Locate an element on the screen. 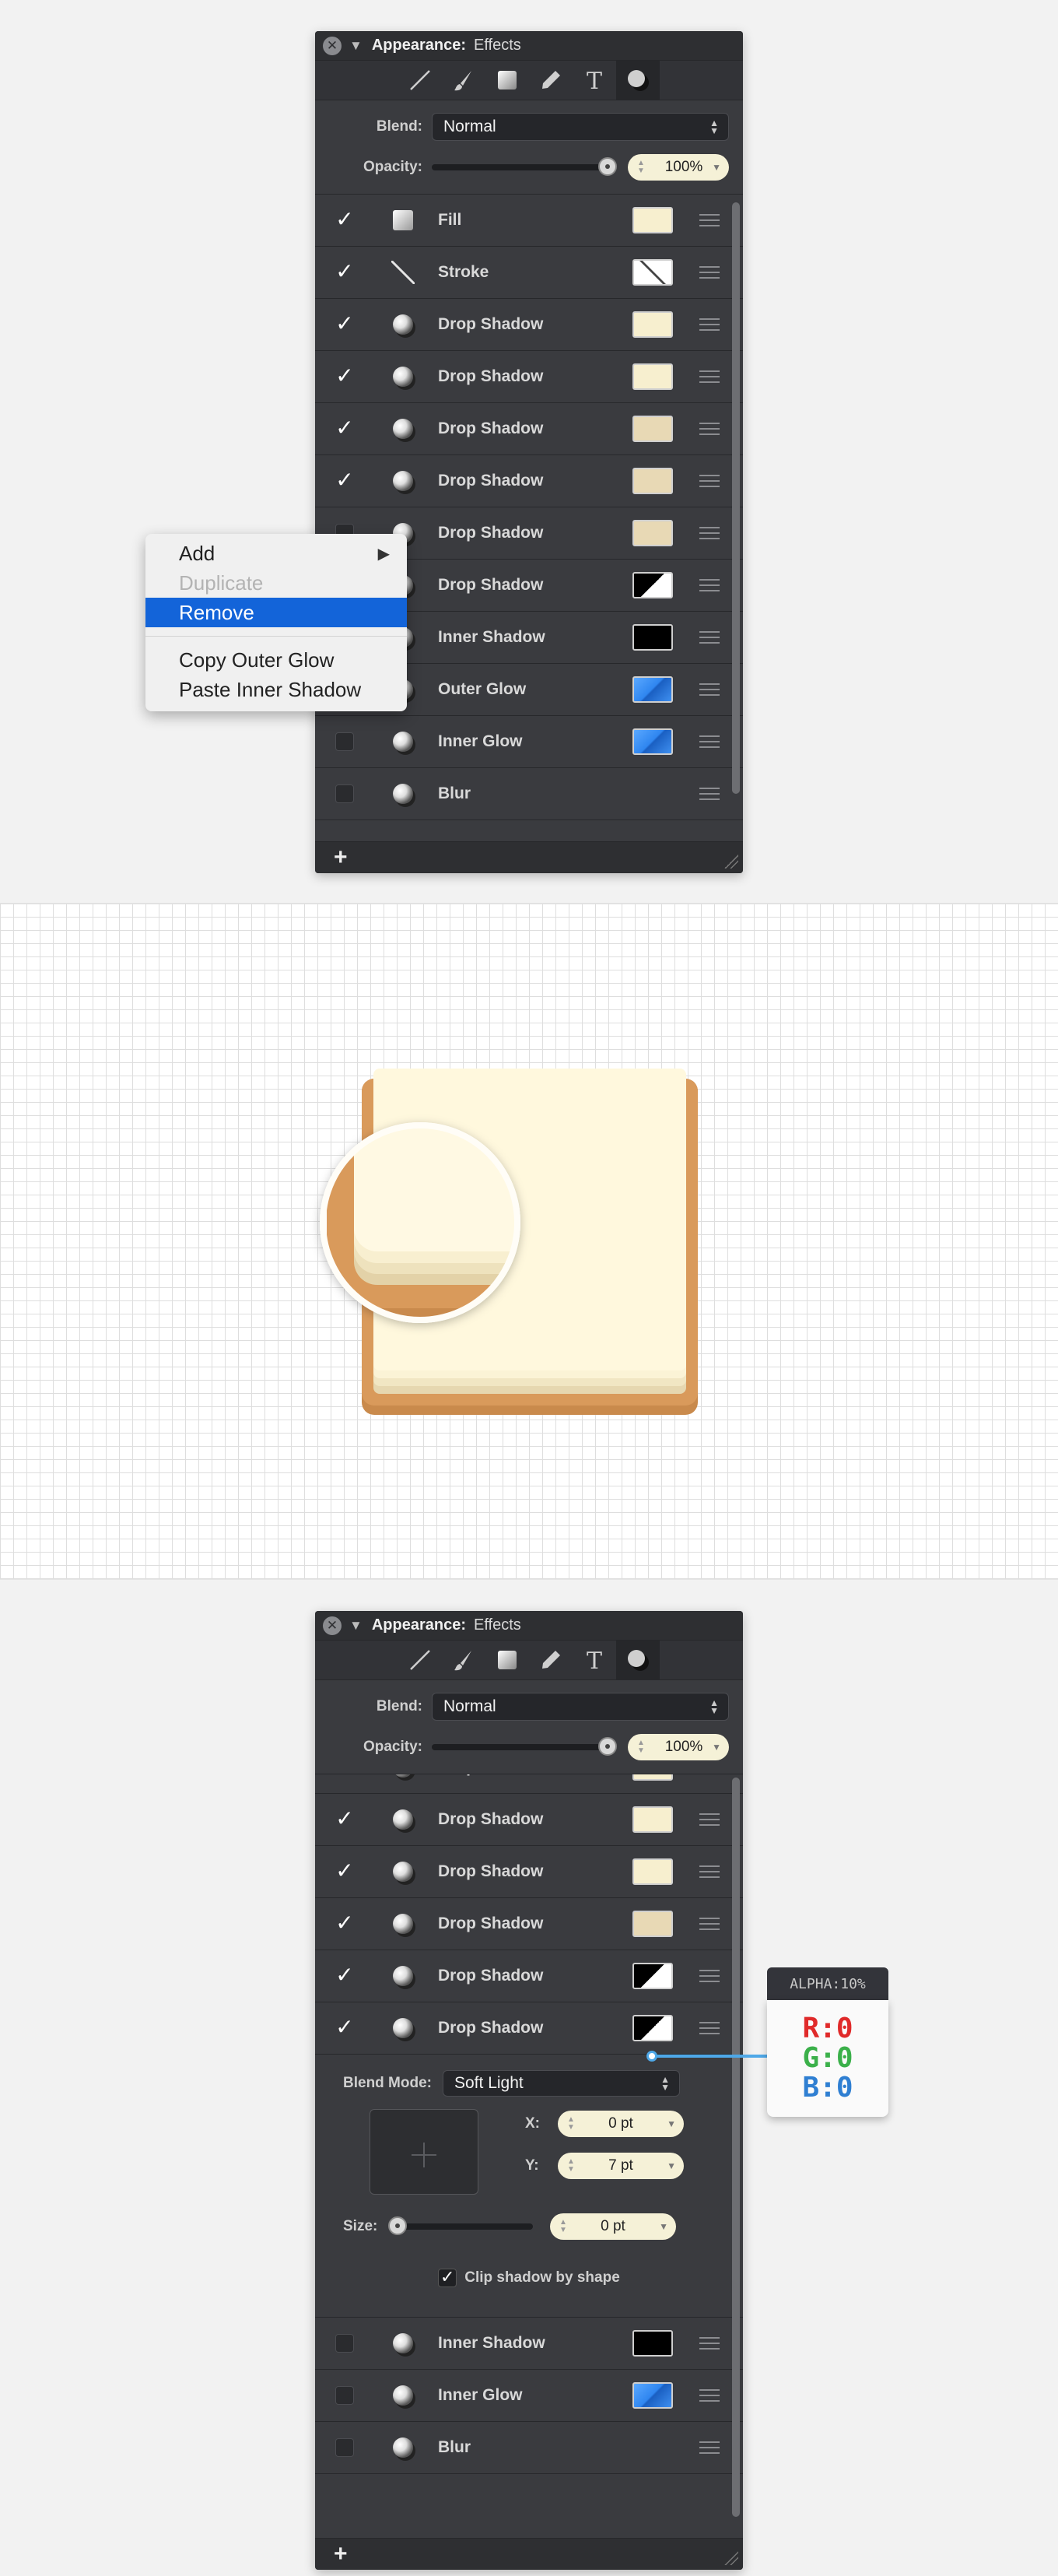 The image size is (1058, 2576). menu-item-add: Add ▶ is located at coordinates (276, 554).